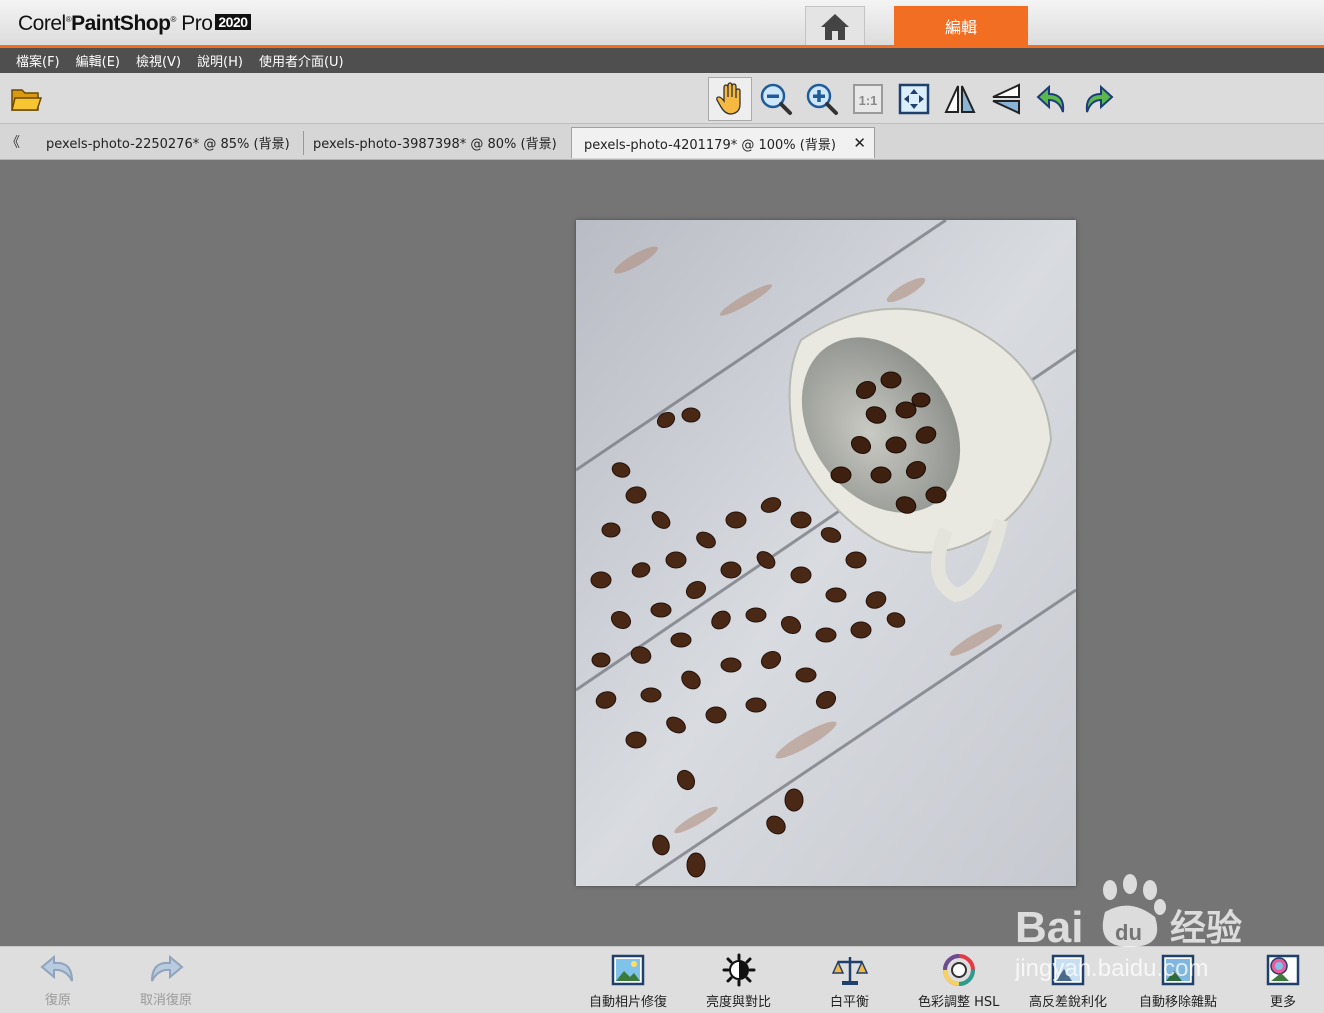 The width and height of the screenshot is (1324, 1013). I want to click on watermark-url: jingyan.baidu.com, so click(1111, 968).